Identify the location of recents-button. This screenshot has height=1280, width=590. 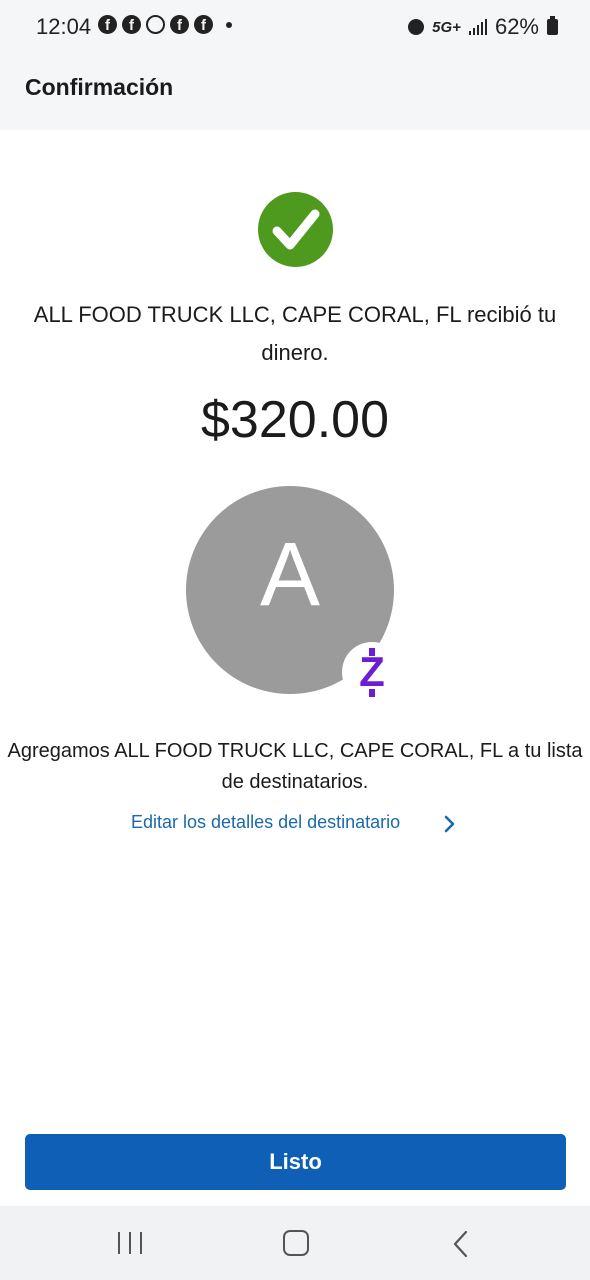
(130, 1243).